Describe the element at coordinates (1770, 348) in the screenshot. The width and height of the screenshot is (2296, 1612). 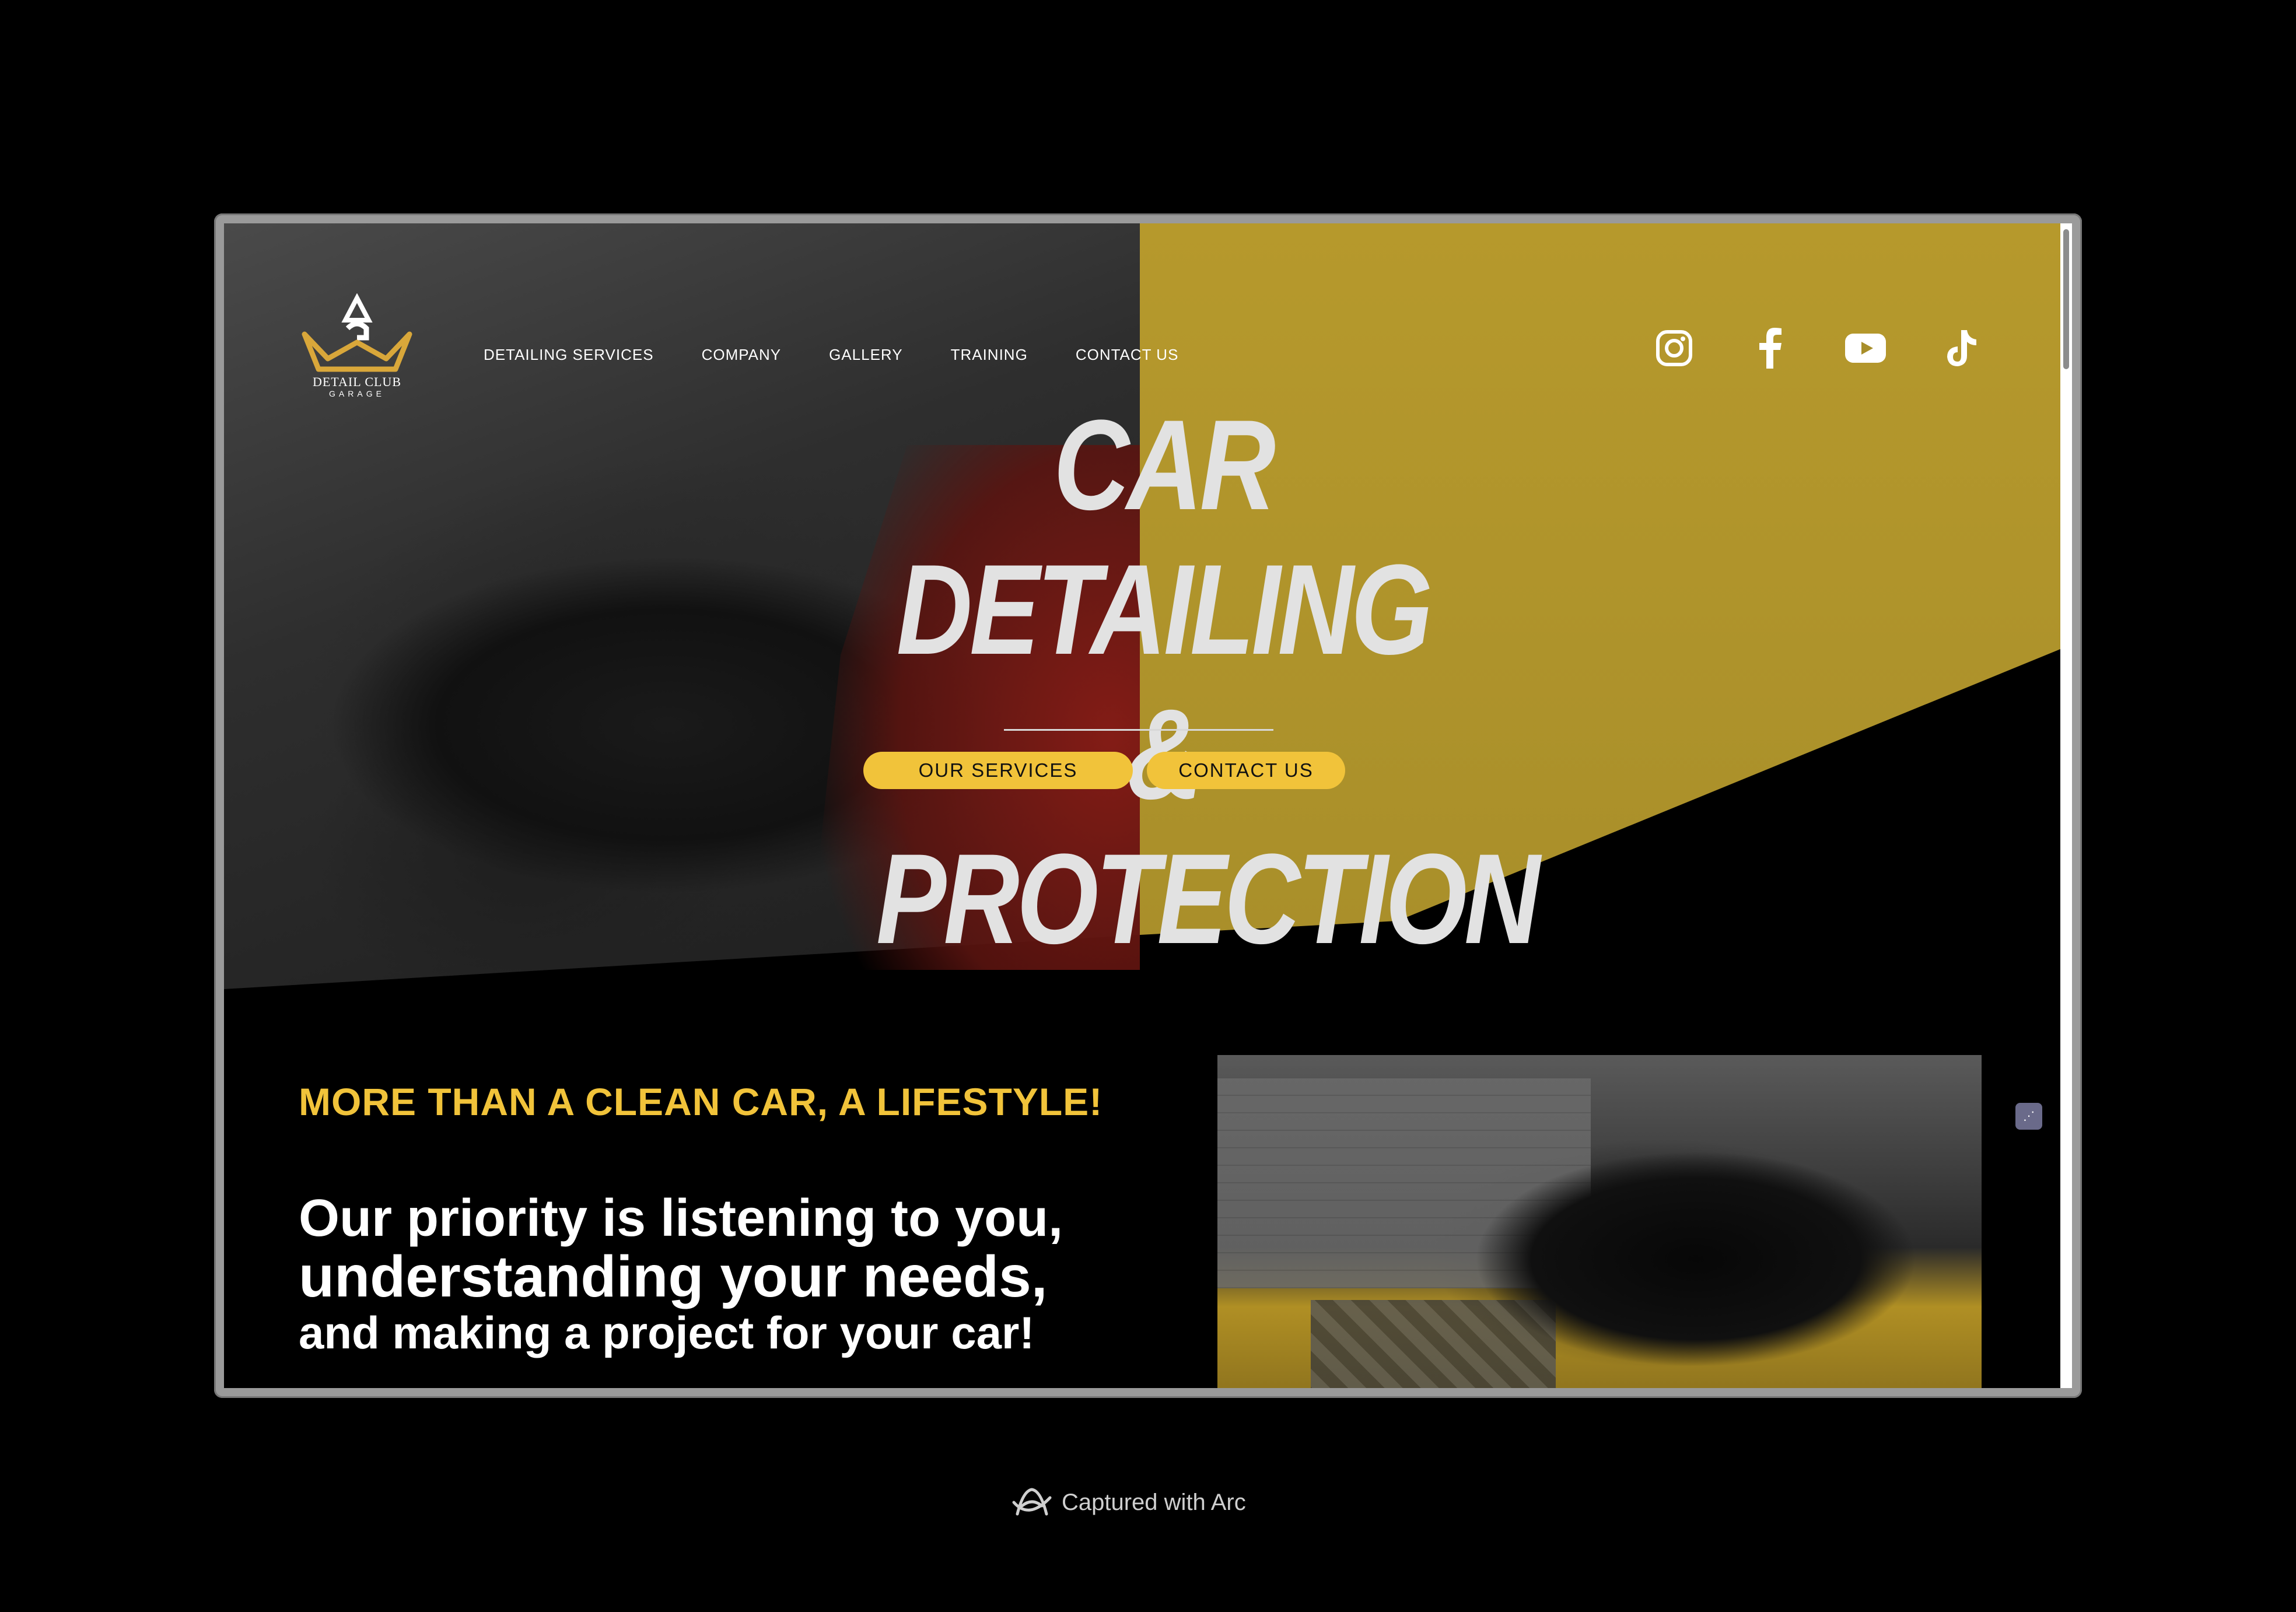
I see `facebook-icon` at that location.